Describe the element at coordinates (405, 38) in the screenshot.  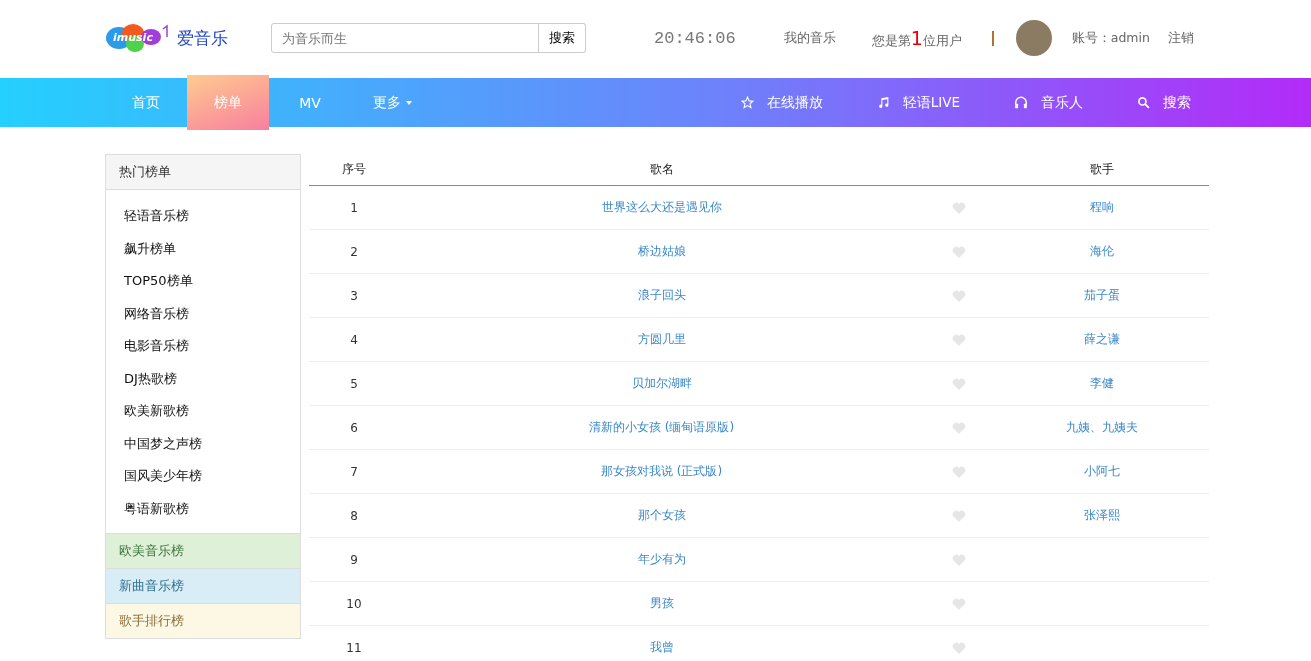
I see `search-field: 为音乐而生` at that location.